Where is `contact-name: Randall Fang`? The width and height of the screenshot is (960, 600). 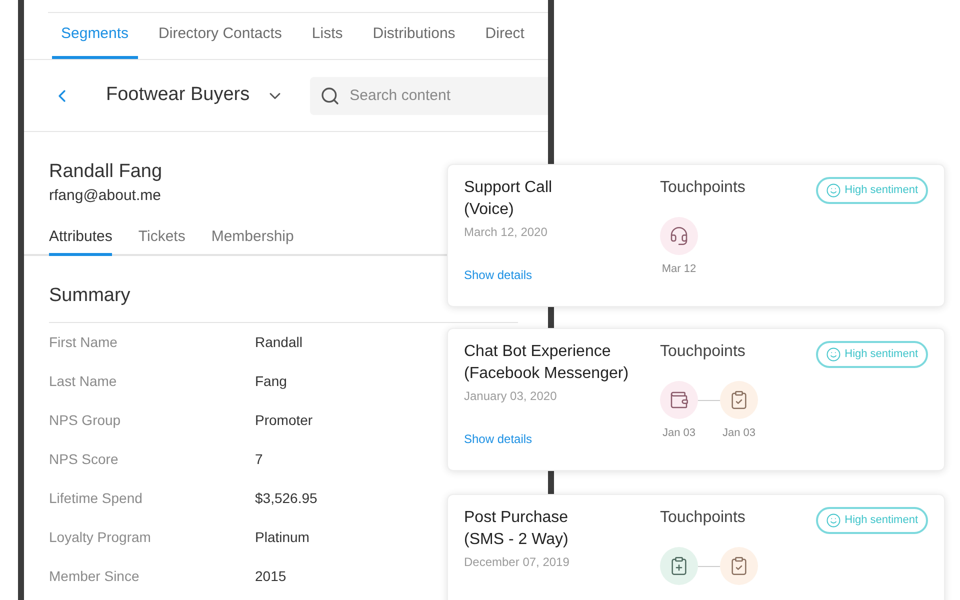
contact-name: Randall Fang is located at coordinates (105, 172).